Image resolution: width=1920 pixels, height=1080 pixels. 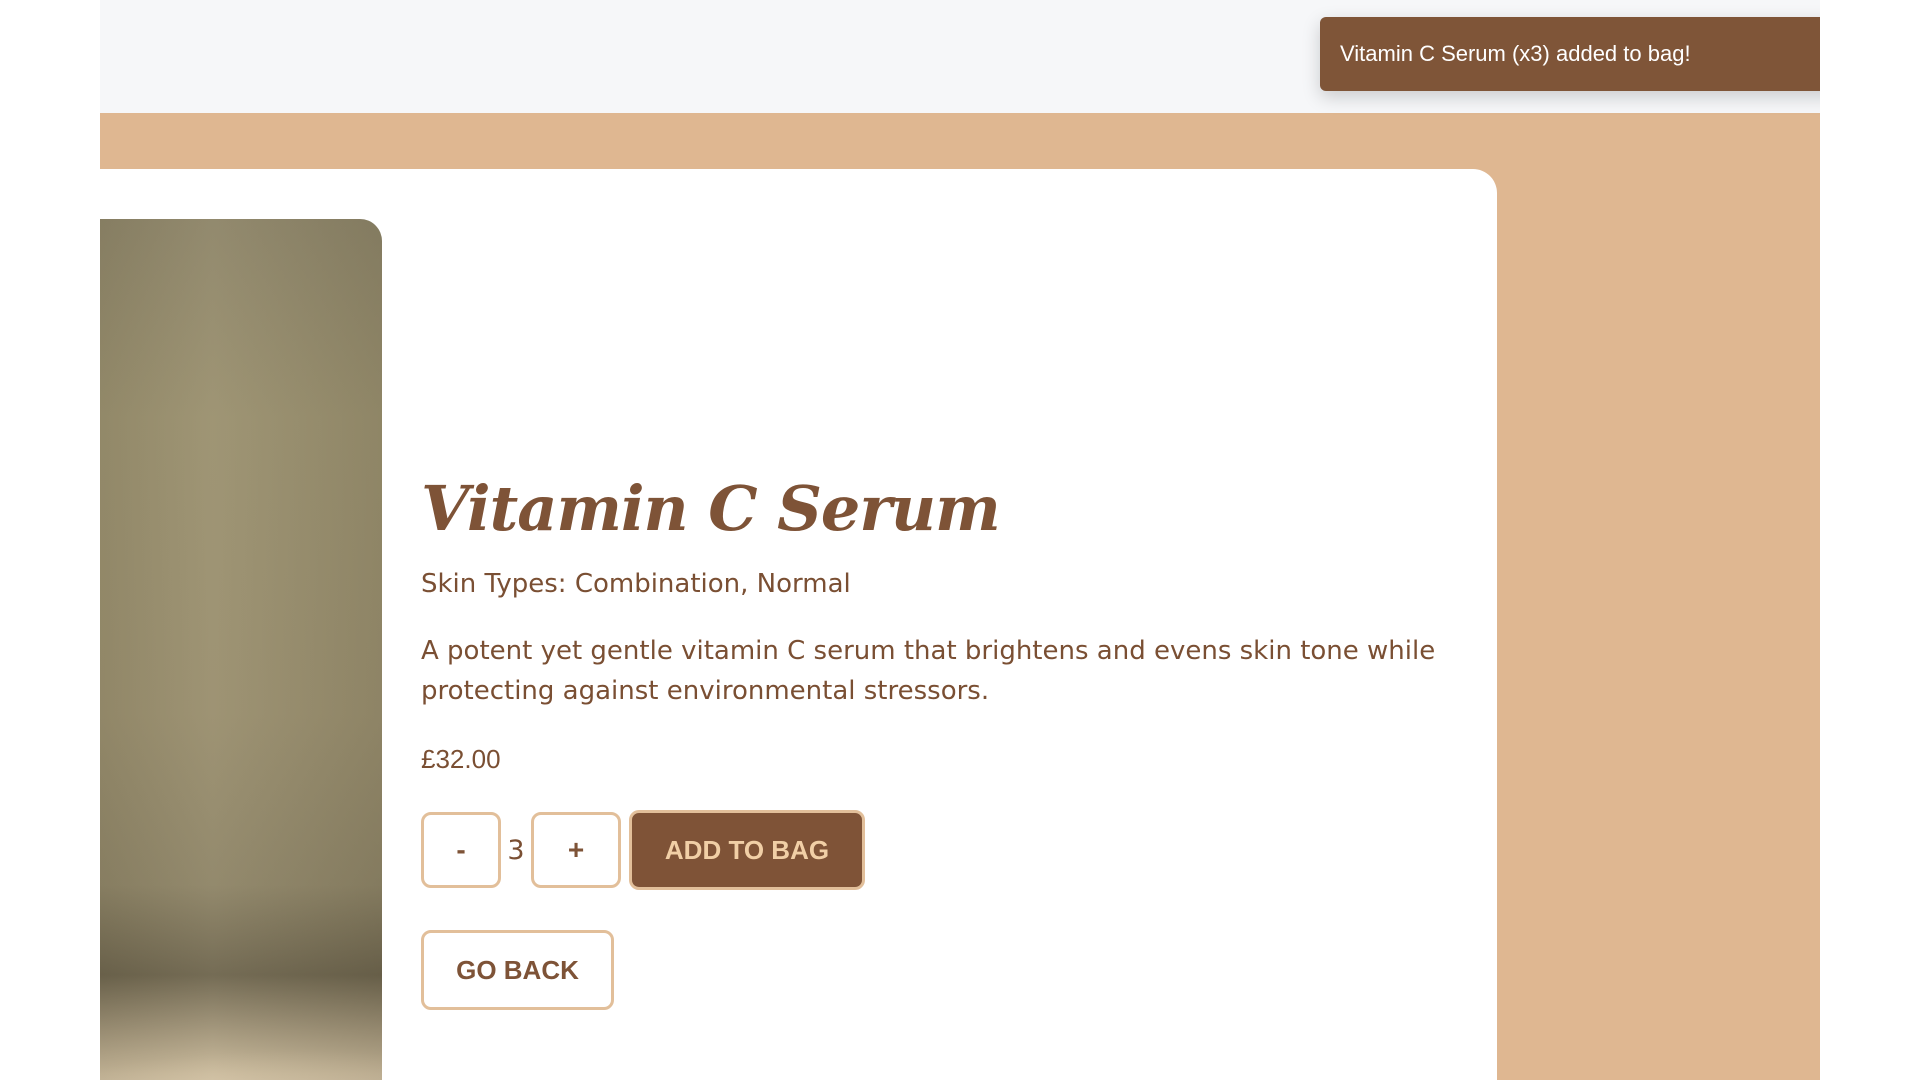 What do you see at coordinates (747, 850) in the screenshot?
I see `add-to-bag-button: ADD TO BAG` at bounding box center [747, 850].